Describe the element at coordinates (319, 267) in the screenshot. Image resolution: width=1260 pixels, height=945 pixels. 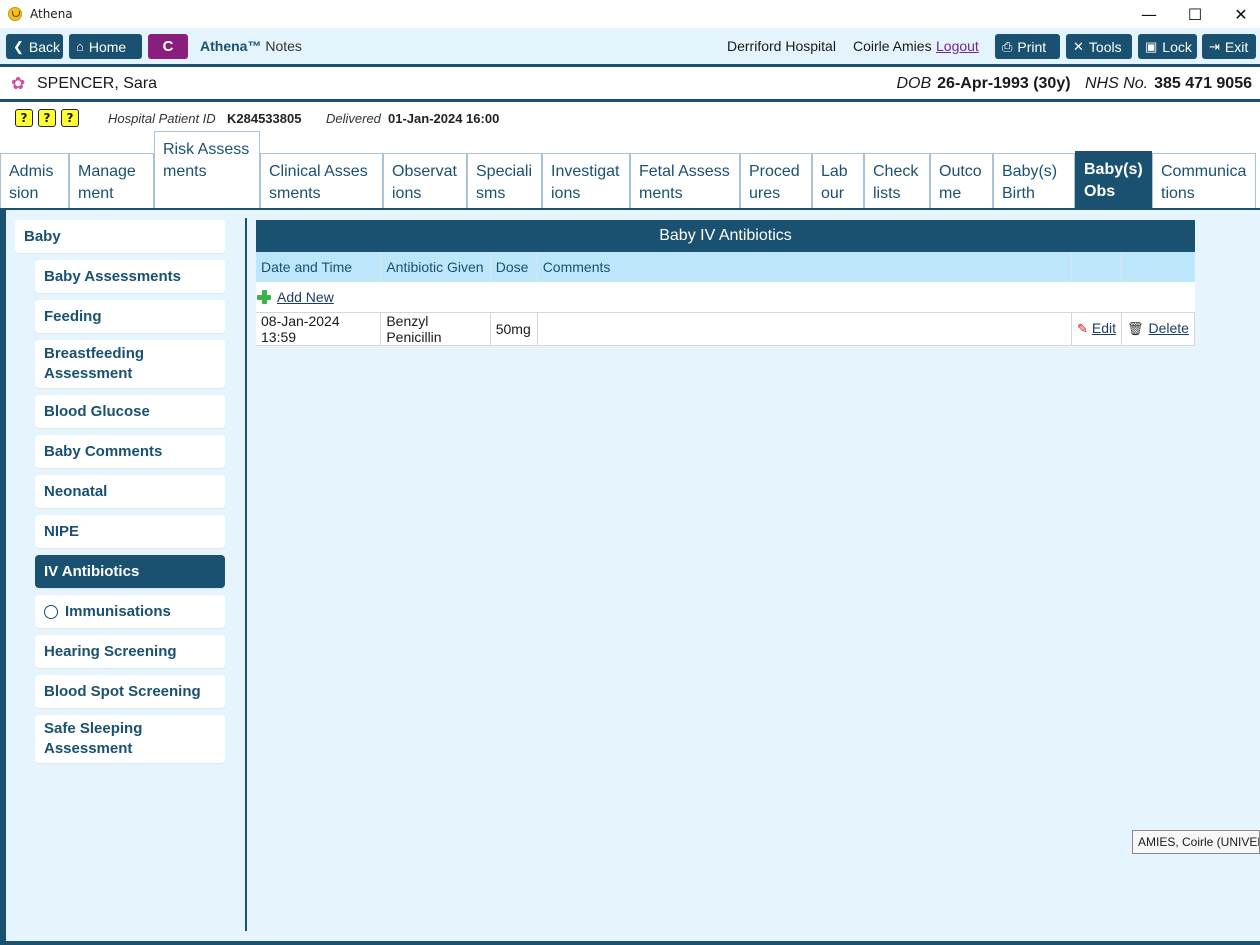
I see `column-header-date-time: Date and Time` at that location.